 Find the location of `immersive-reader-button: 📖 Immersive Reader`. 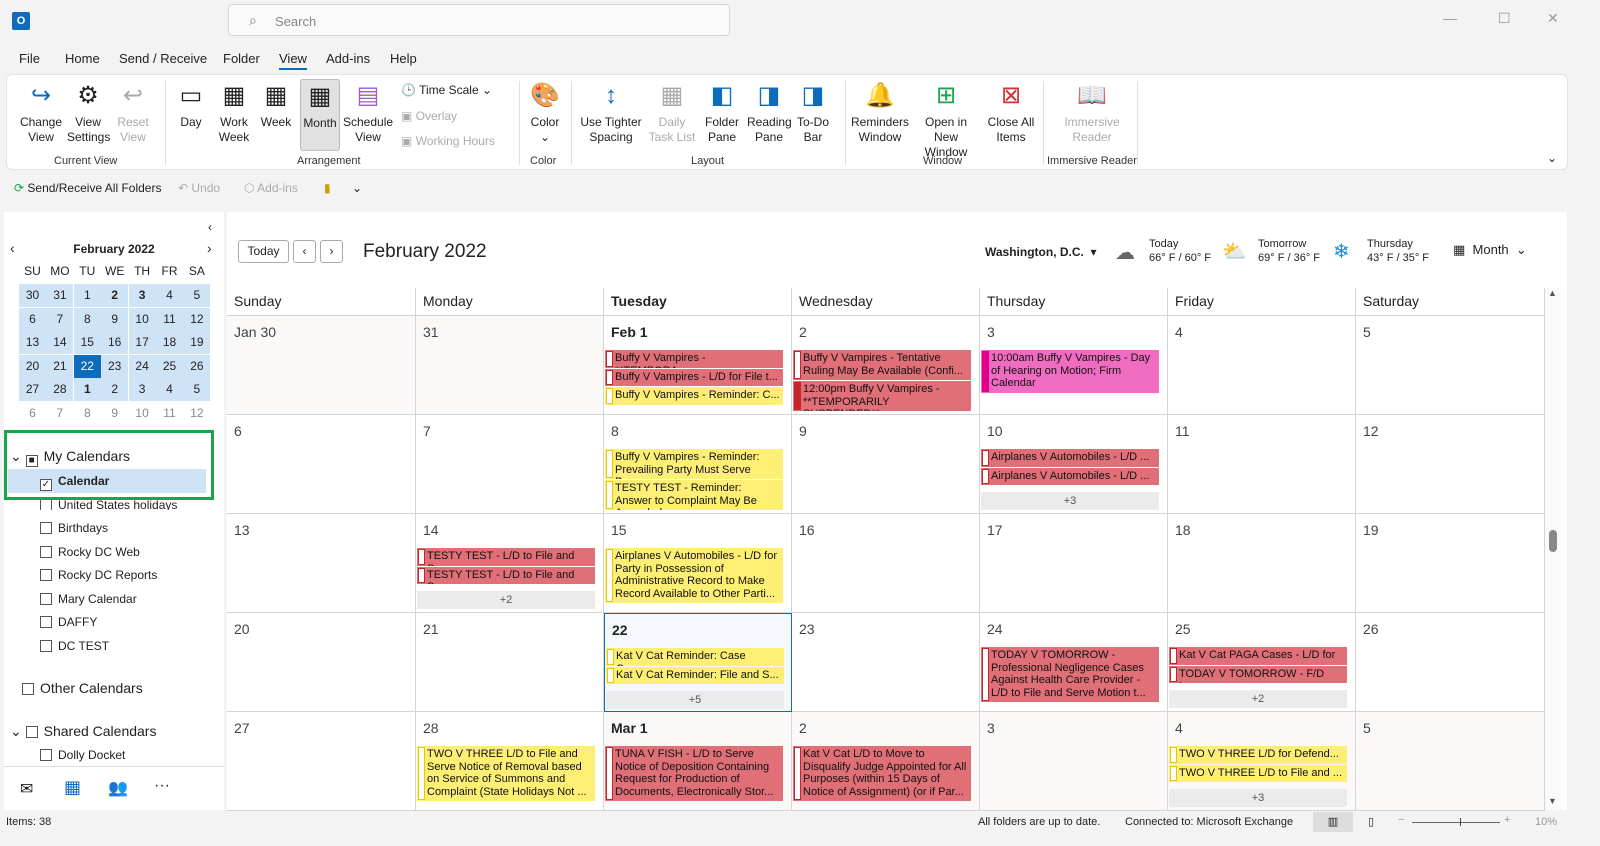

immersive-reader-button: 📖 Immersive Reader is located at coordinates (1092, 113).